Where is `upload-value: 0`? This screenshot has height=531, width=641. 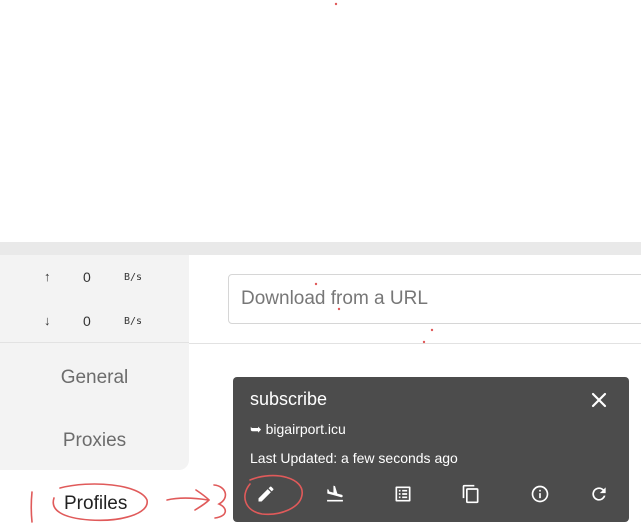 upload-value: 0 is located at coordinates (87, 277).